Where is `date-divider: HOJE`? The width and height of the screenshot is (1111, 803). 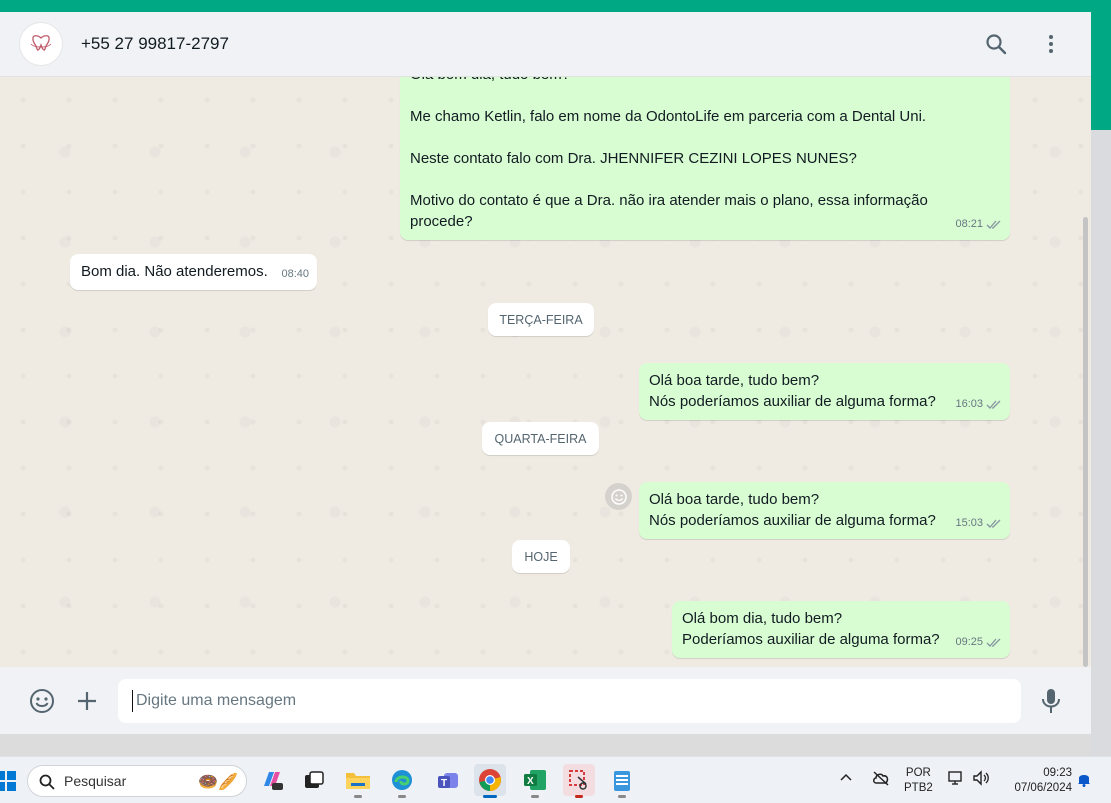
date-divider: HOJE is located at coordinates (541, 556).